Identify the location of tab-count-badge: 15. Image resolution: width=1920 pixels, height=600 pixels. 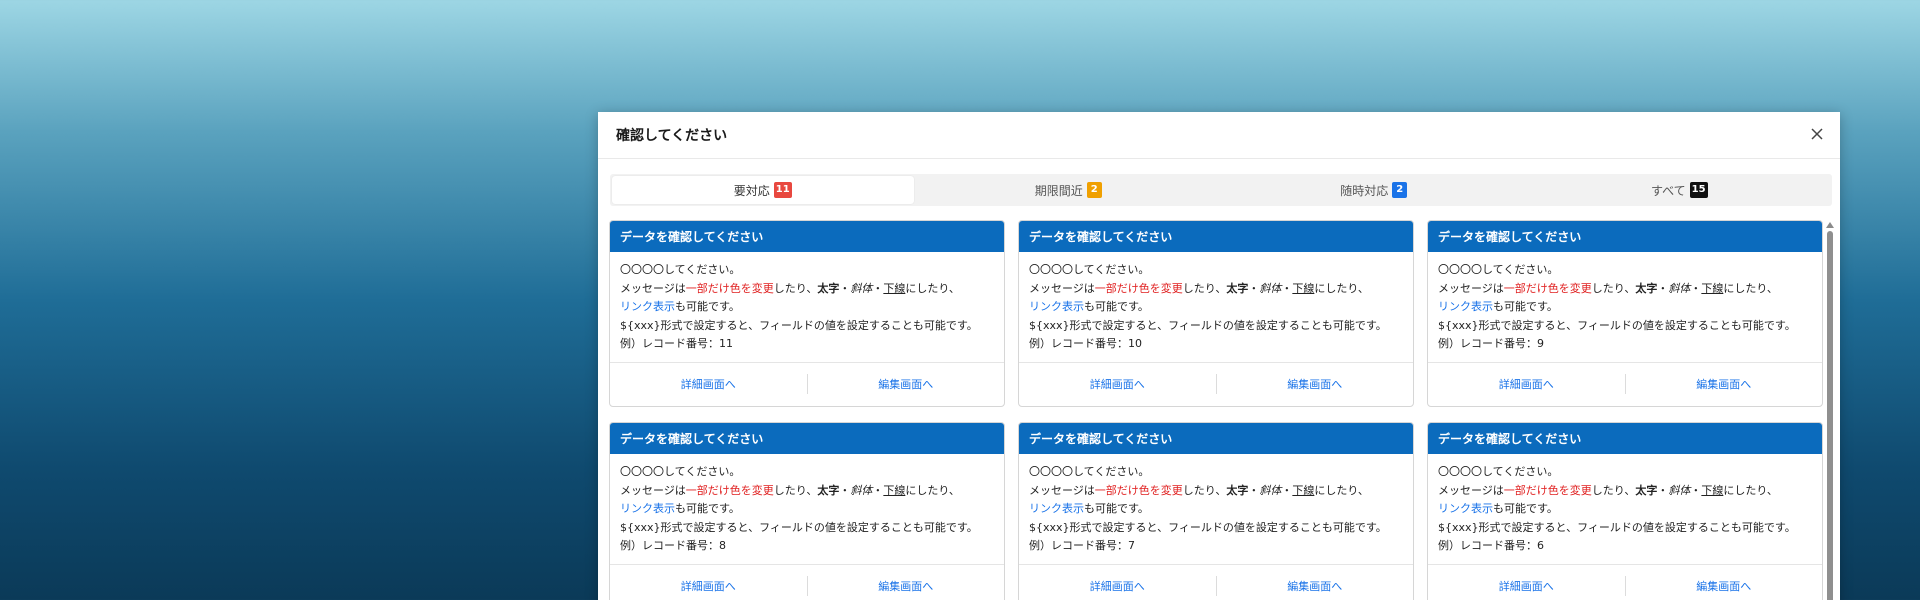
(1698, 190).